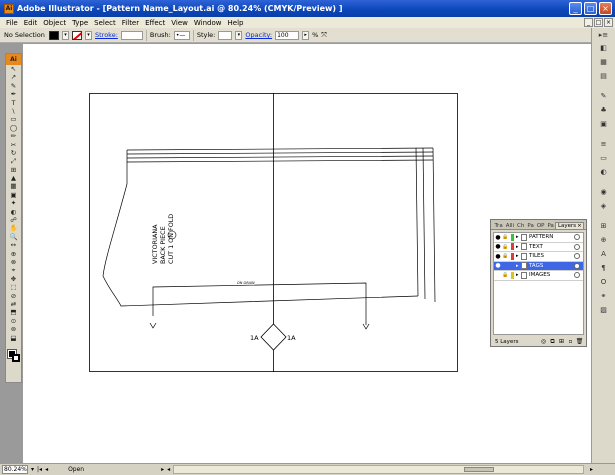  What do you see at coordinates (54, 23) in the screenshot?
I see `menu-object: Object` at bounding box center [54, 23].